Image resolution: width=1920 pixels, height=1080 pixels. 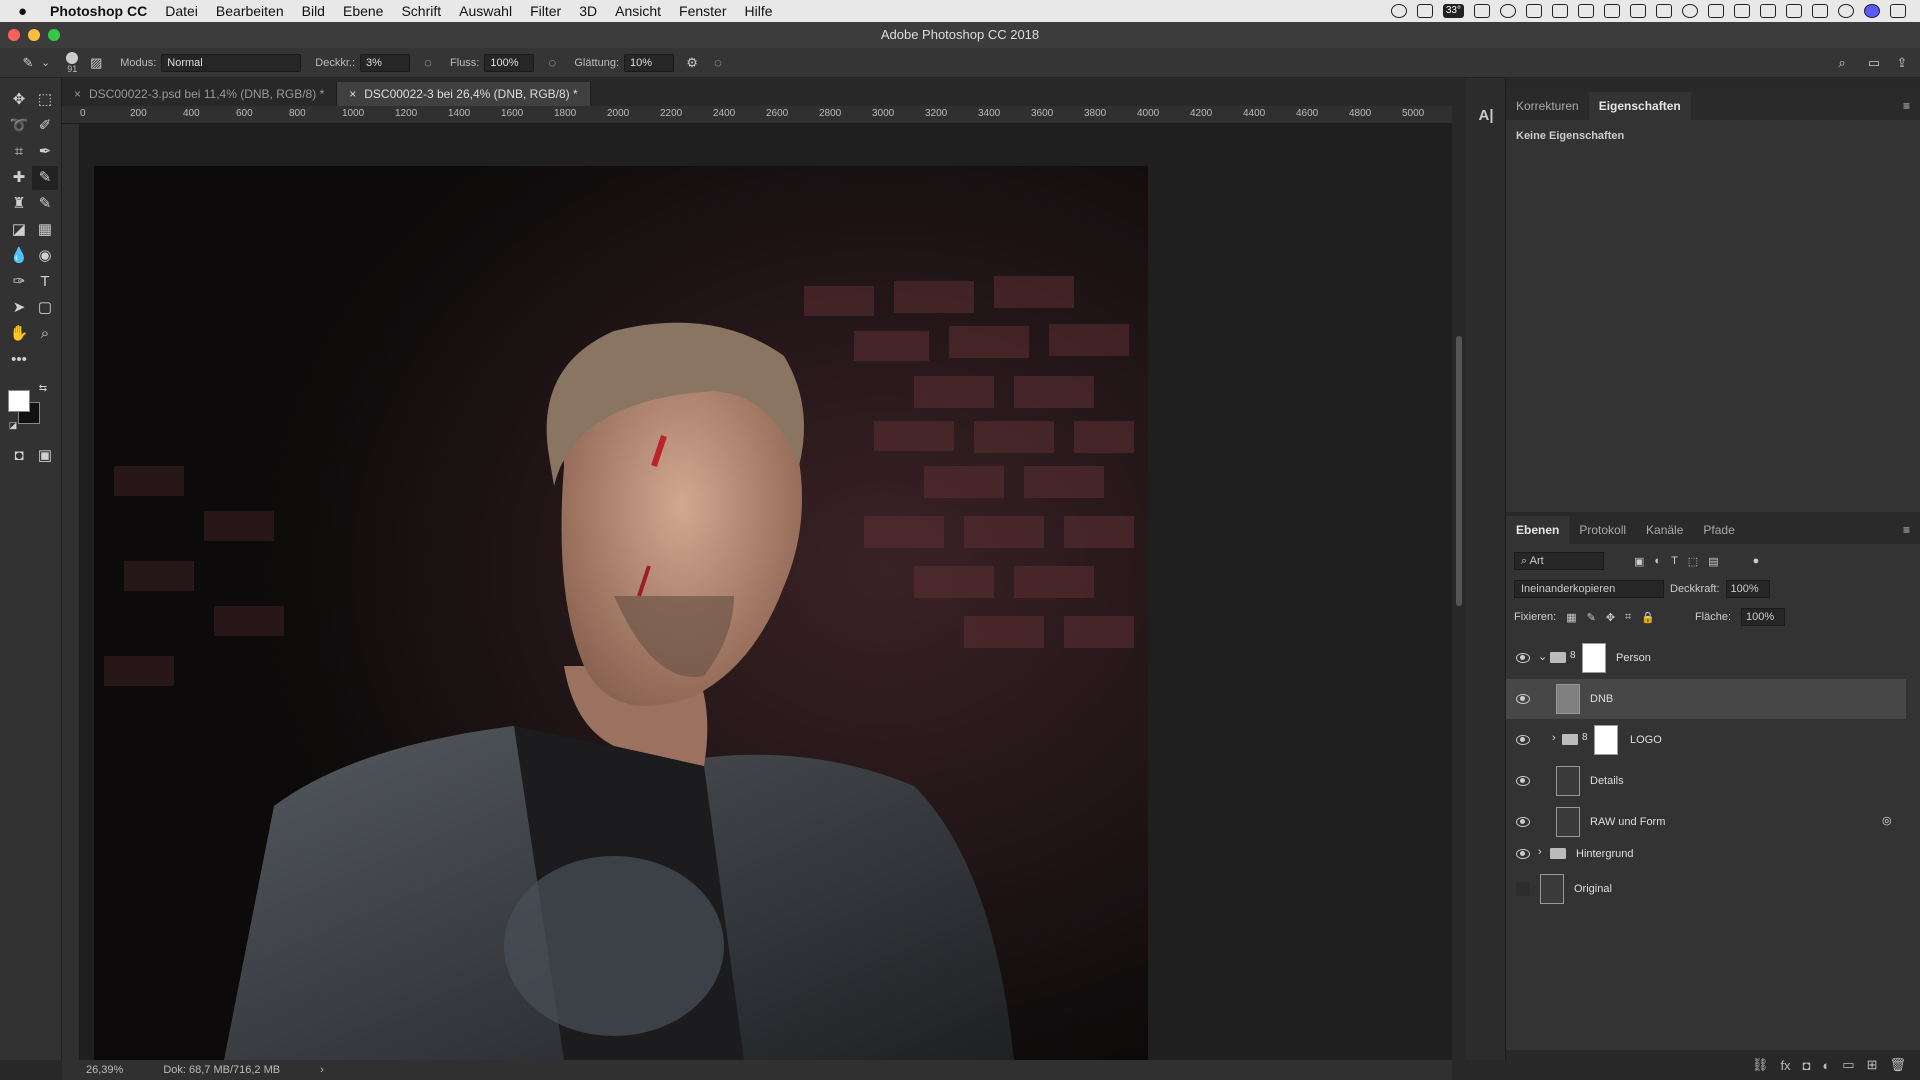 What do you see at coordinates (54, 35) in the screenshot?
I see `zoom-window-icon` at bounding box center [54, 35].